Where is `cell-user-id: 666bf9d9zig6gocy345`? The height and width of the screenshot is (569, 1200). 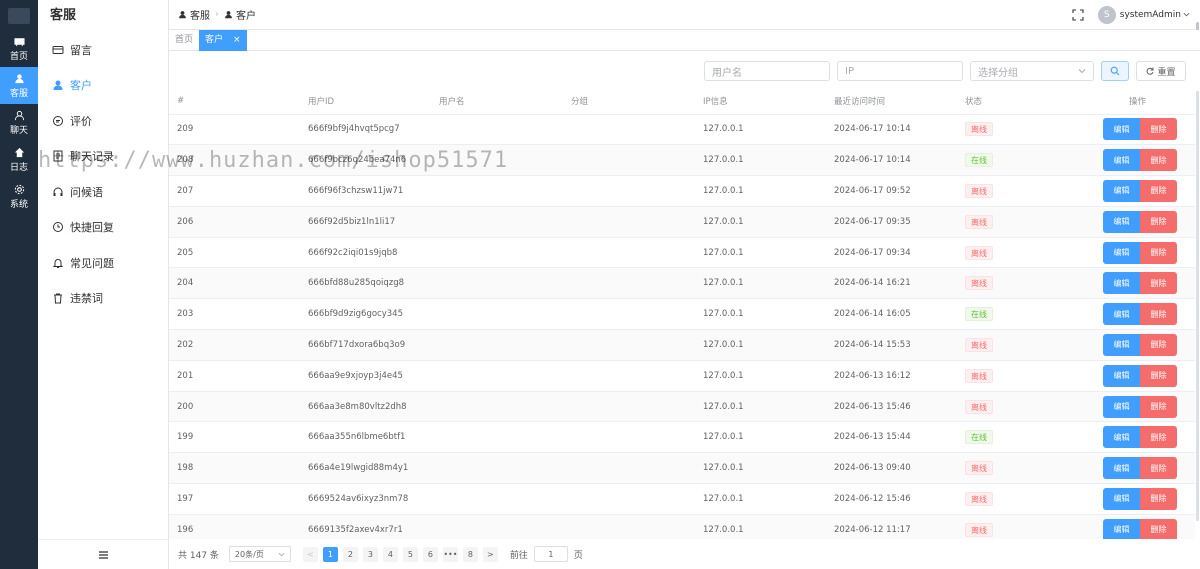
cell-user-id: 666bf9d9zig6gocy345 is located at coordinates (373, 314).